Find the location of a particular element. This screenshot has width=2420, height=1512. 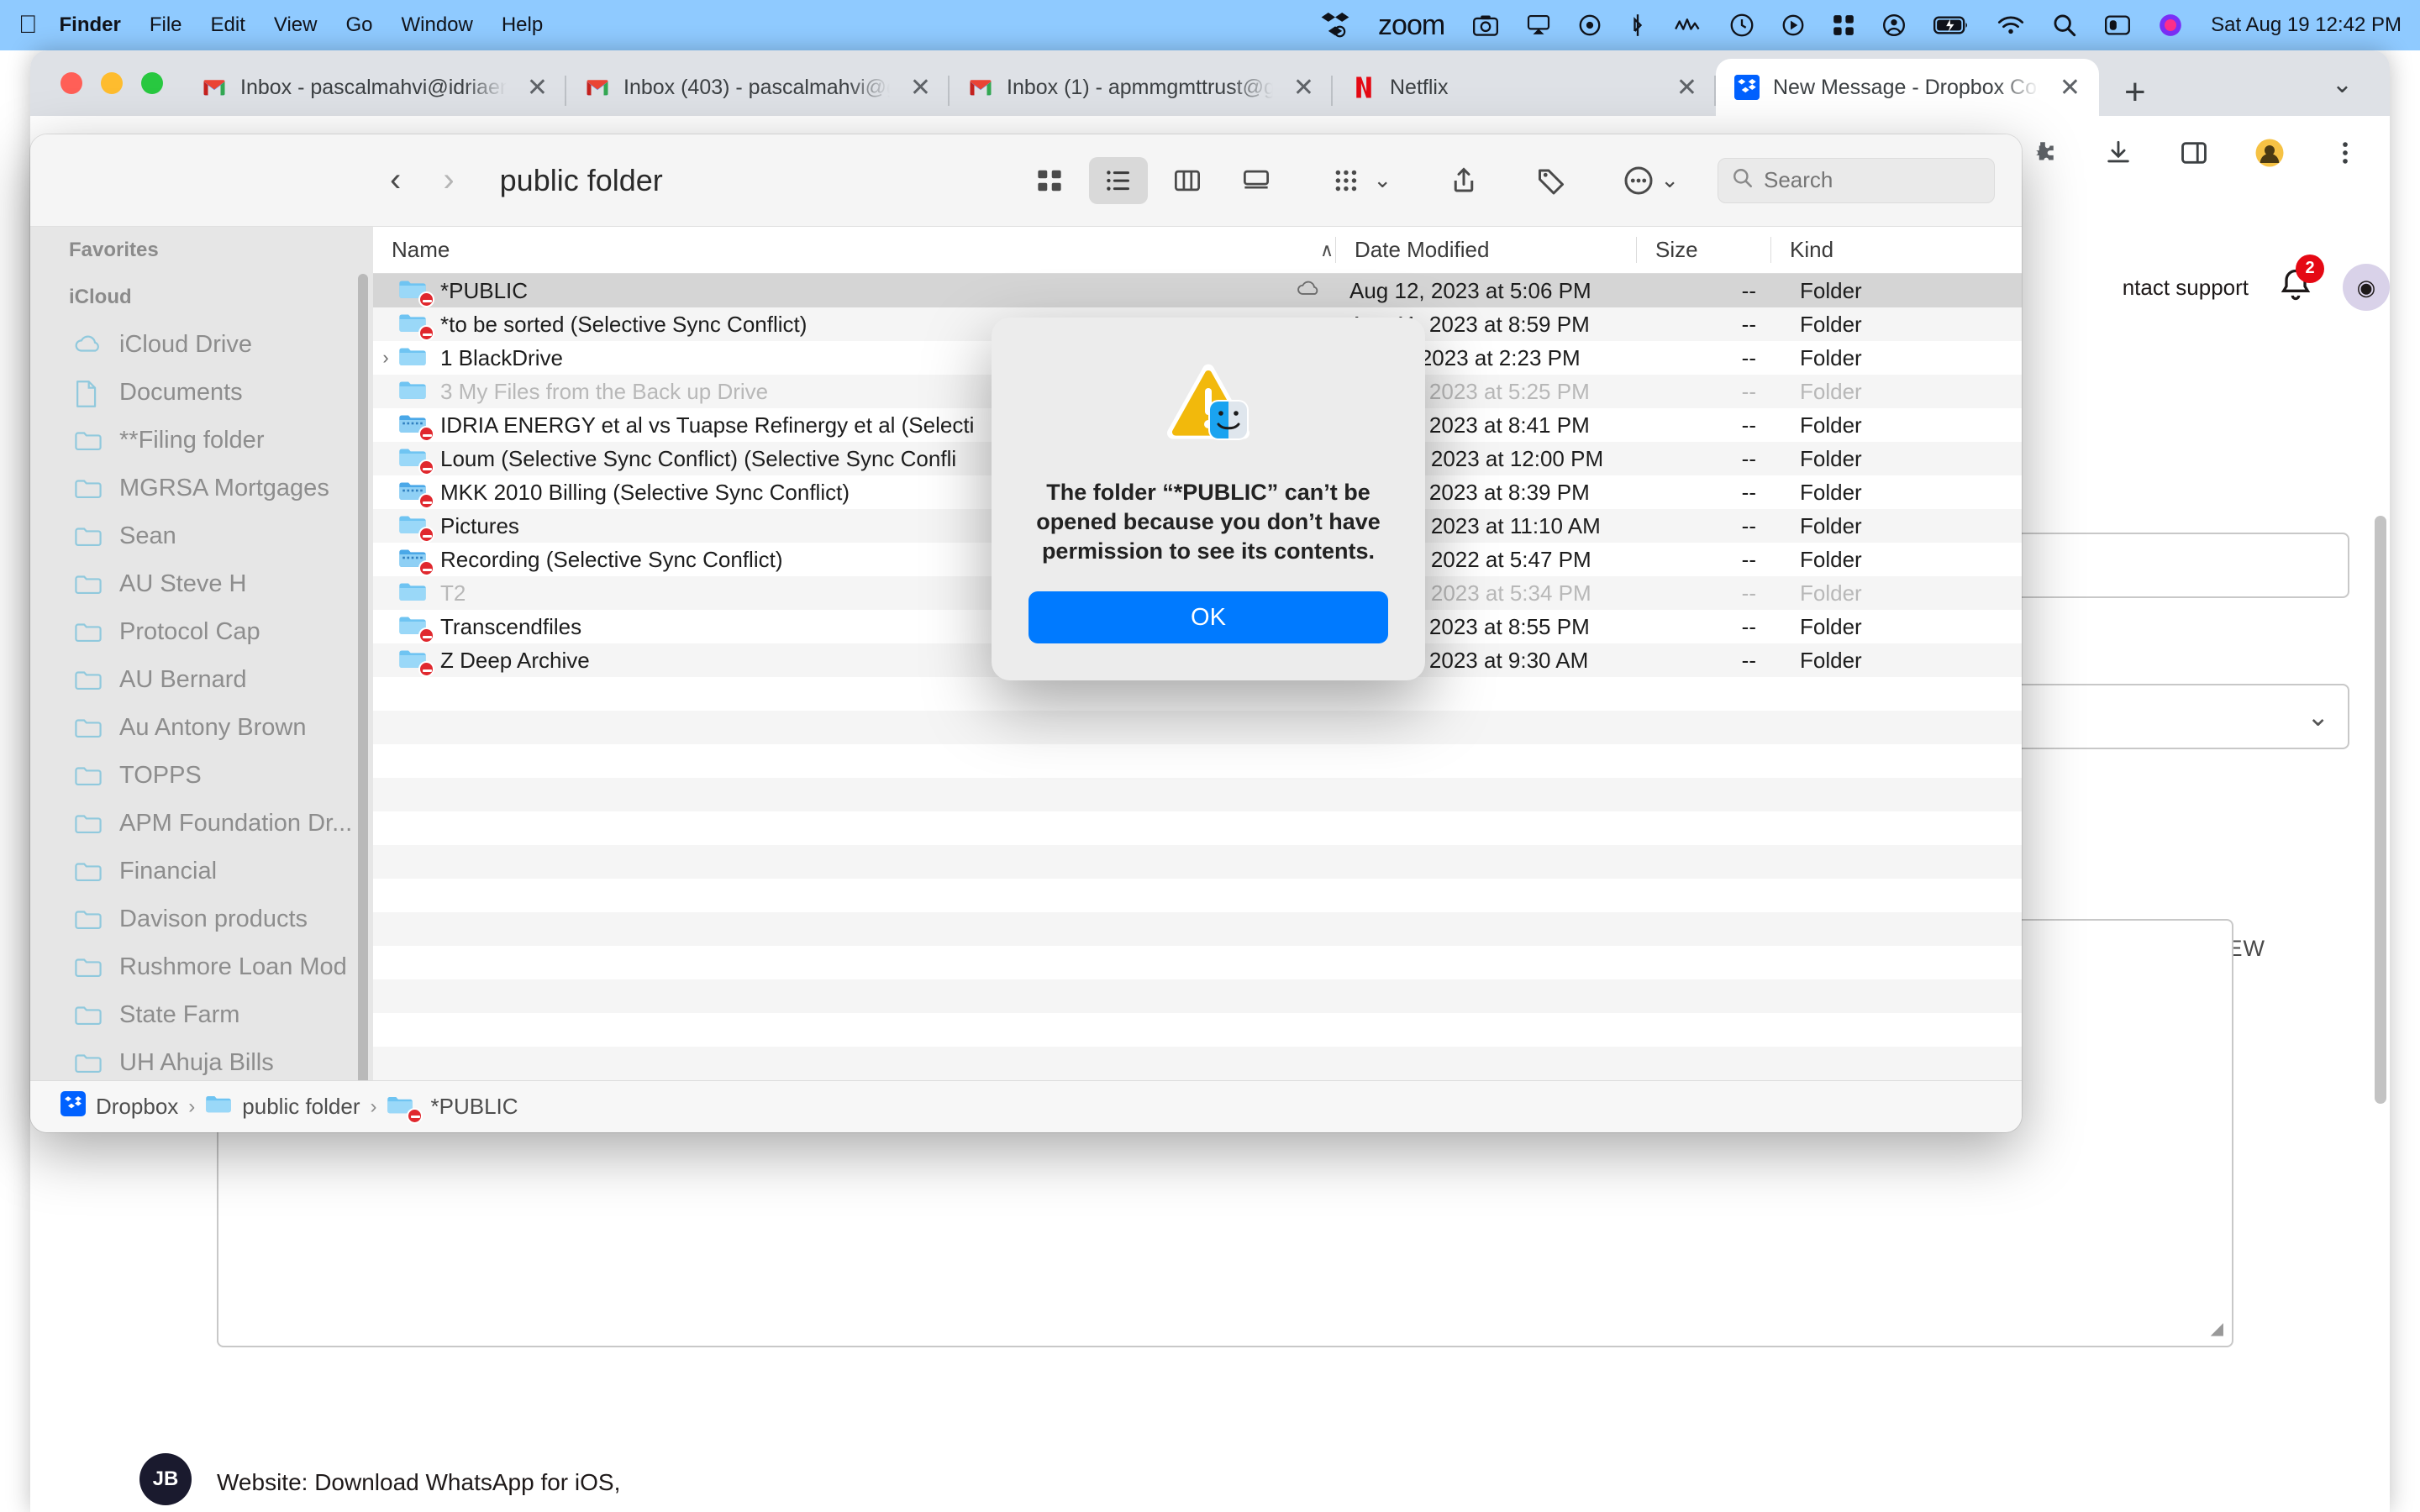

folder-denied-icon is located at coordinates (416, 292).